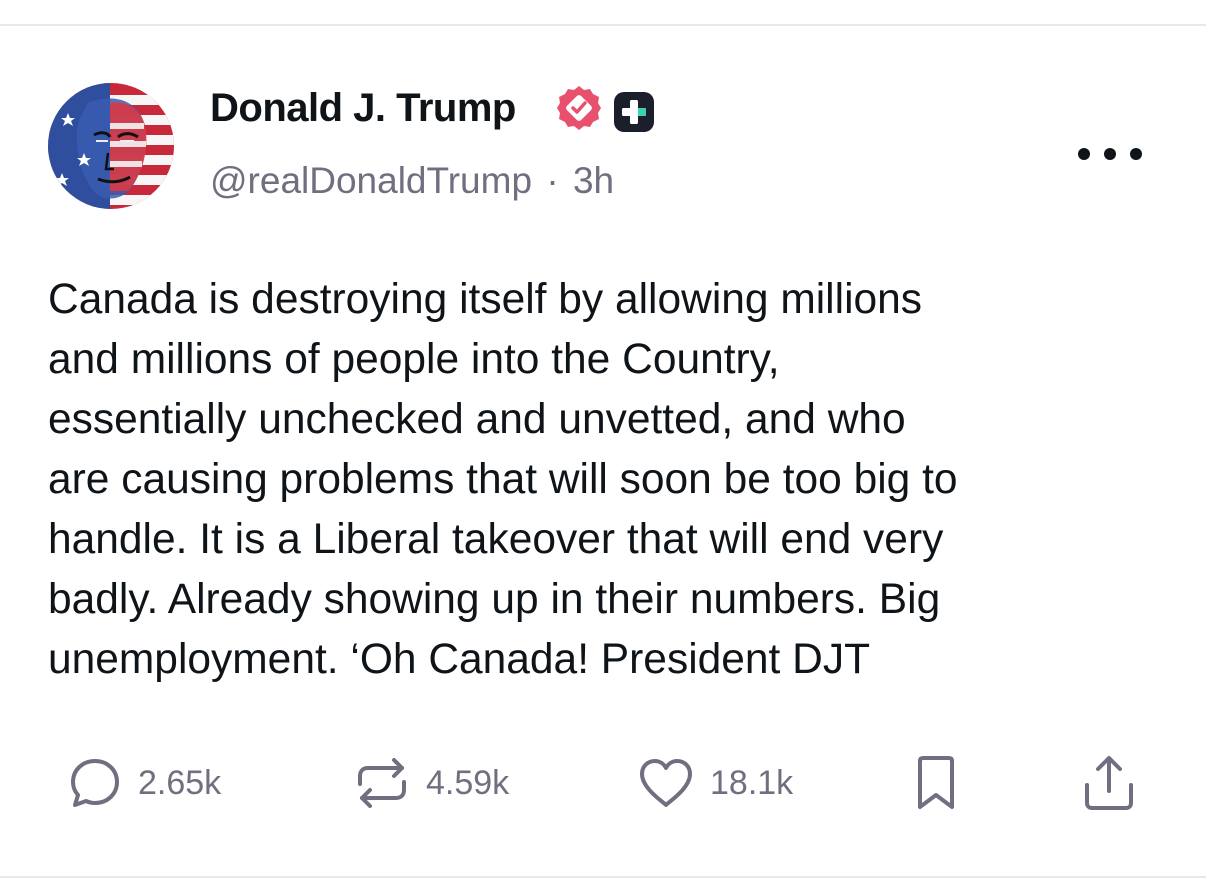  I want to click on retruth-button: 4.59k, so click(430, 783).